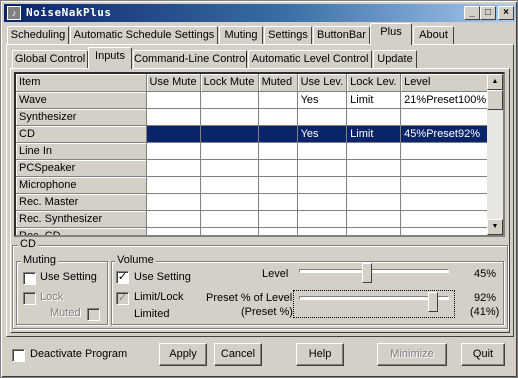  Describe the element at coordinates (162, 277) in the screenshot. I see `volume-use-setting-label: Use Setting` at that location.